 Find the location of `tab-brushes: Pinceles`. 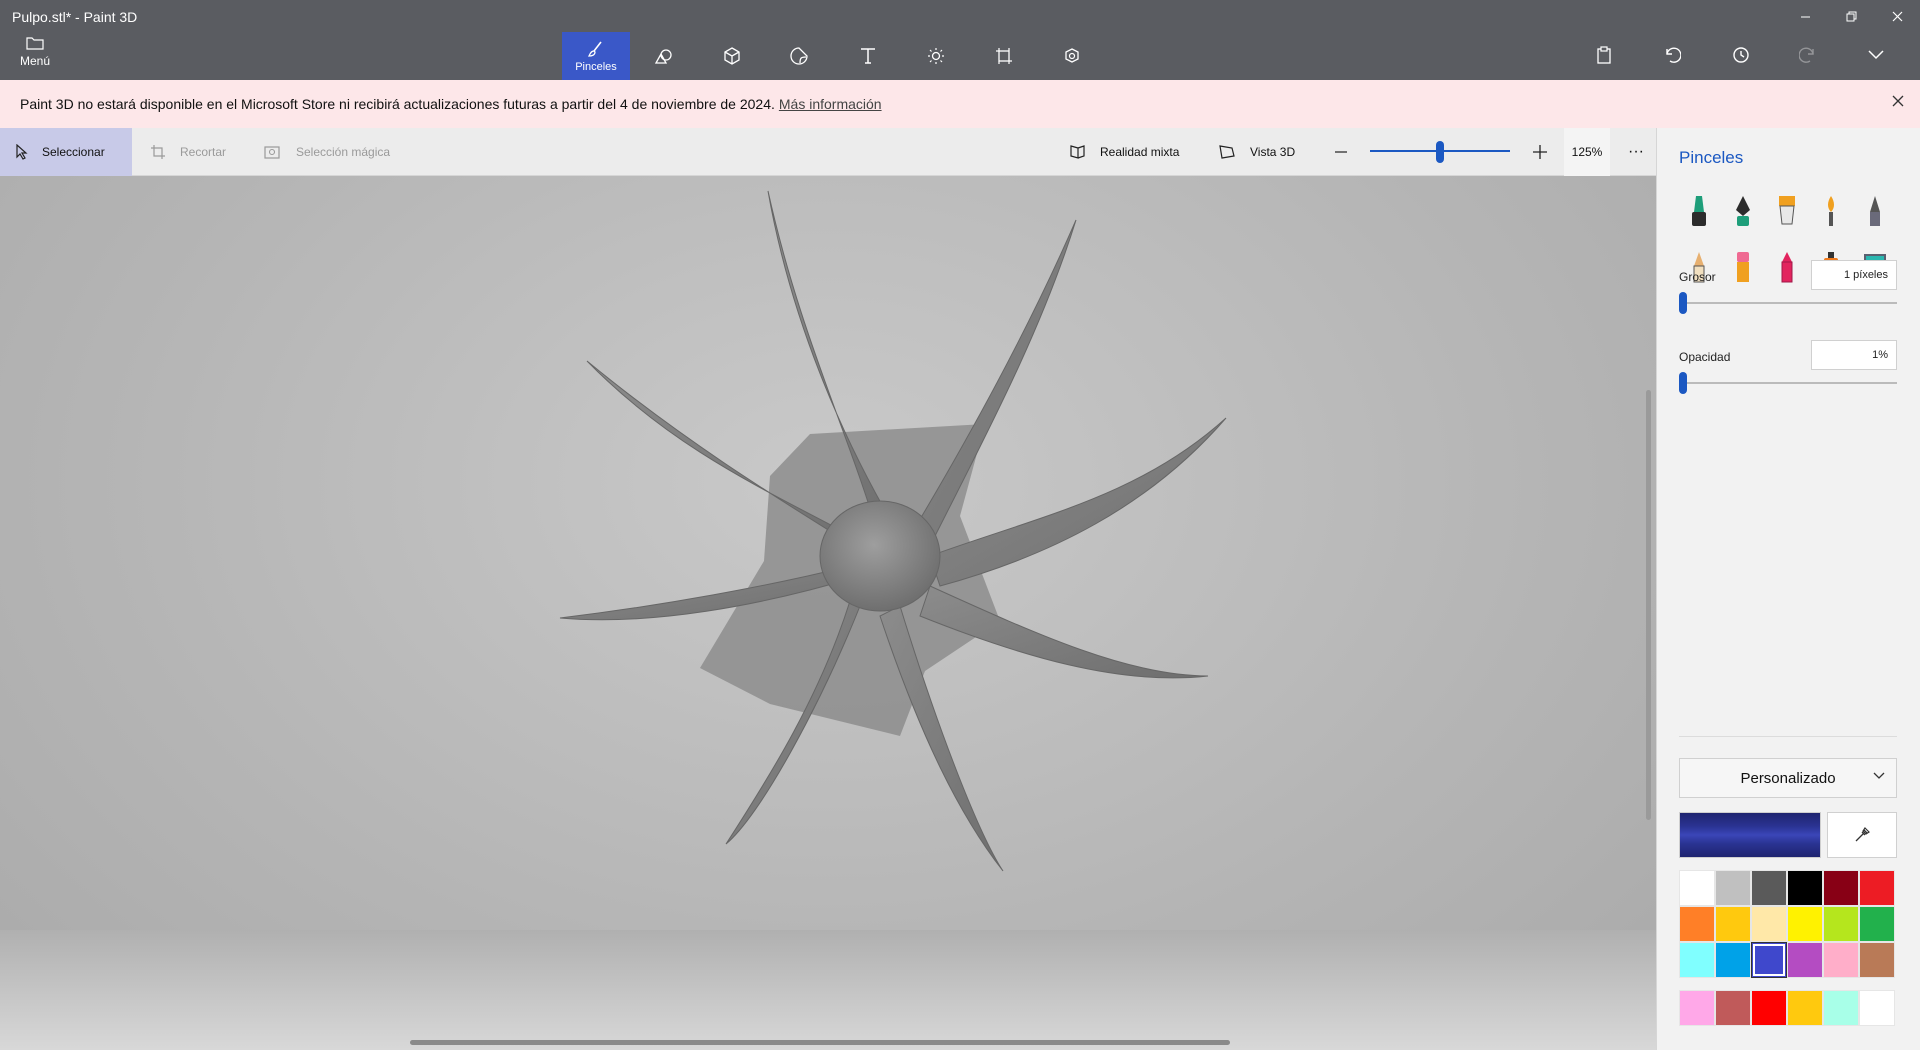

tab-brushes: Pinceles is located at coordinates (596, 56).